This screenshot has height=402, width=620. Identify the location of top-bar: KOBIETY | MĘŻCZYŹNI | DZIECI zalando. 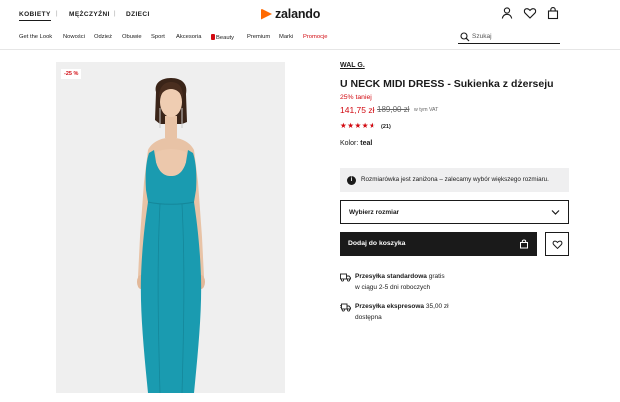
(310, 14).